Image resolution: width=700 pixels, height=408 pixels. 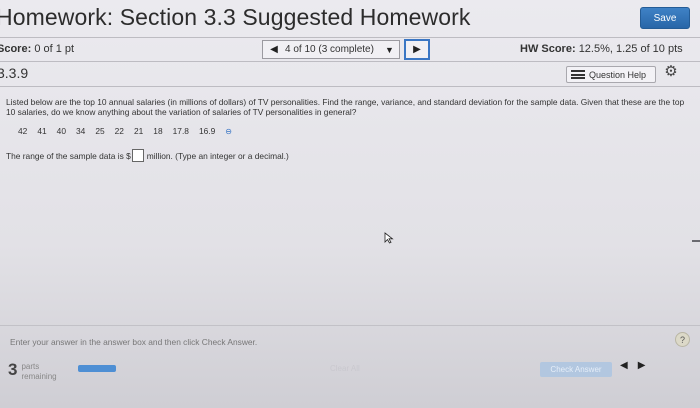 What do you see at coordinates (54, 49) in the screenshot?
I see `score-value: 0 of 1 pt` at bounding box center [54, 49].